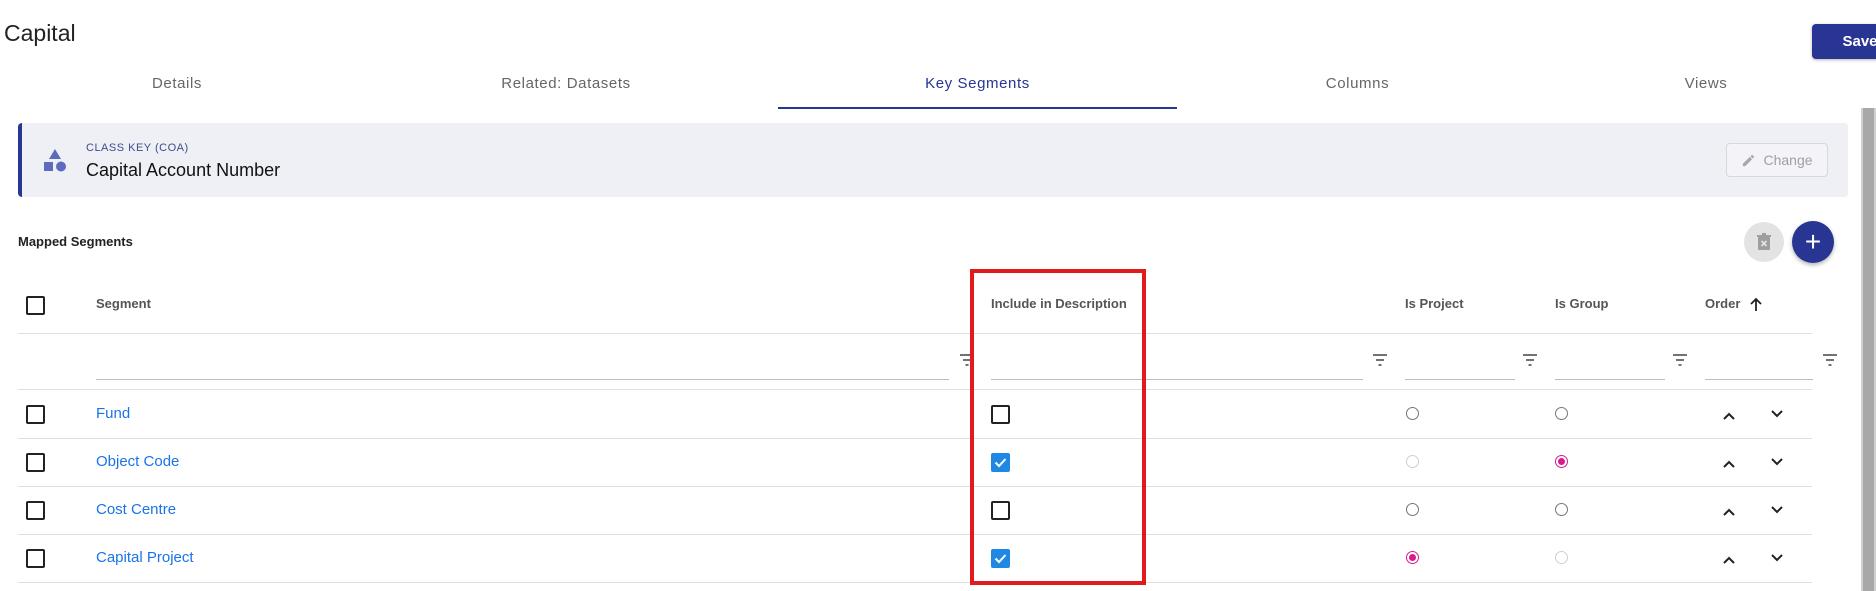  I want to click on delete-icon, so click(1764, 241).